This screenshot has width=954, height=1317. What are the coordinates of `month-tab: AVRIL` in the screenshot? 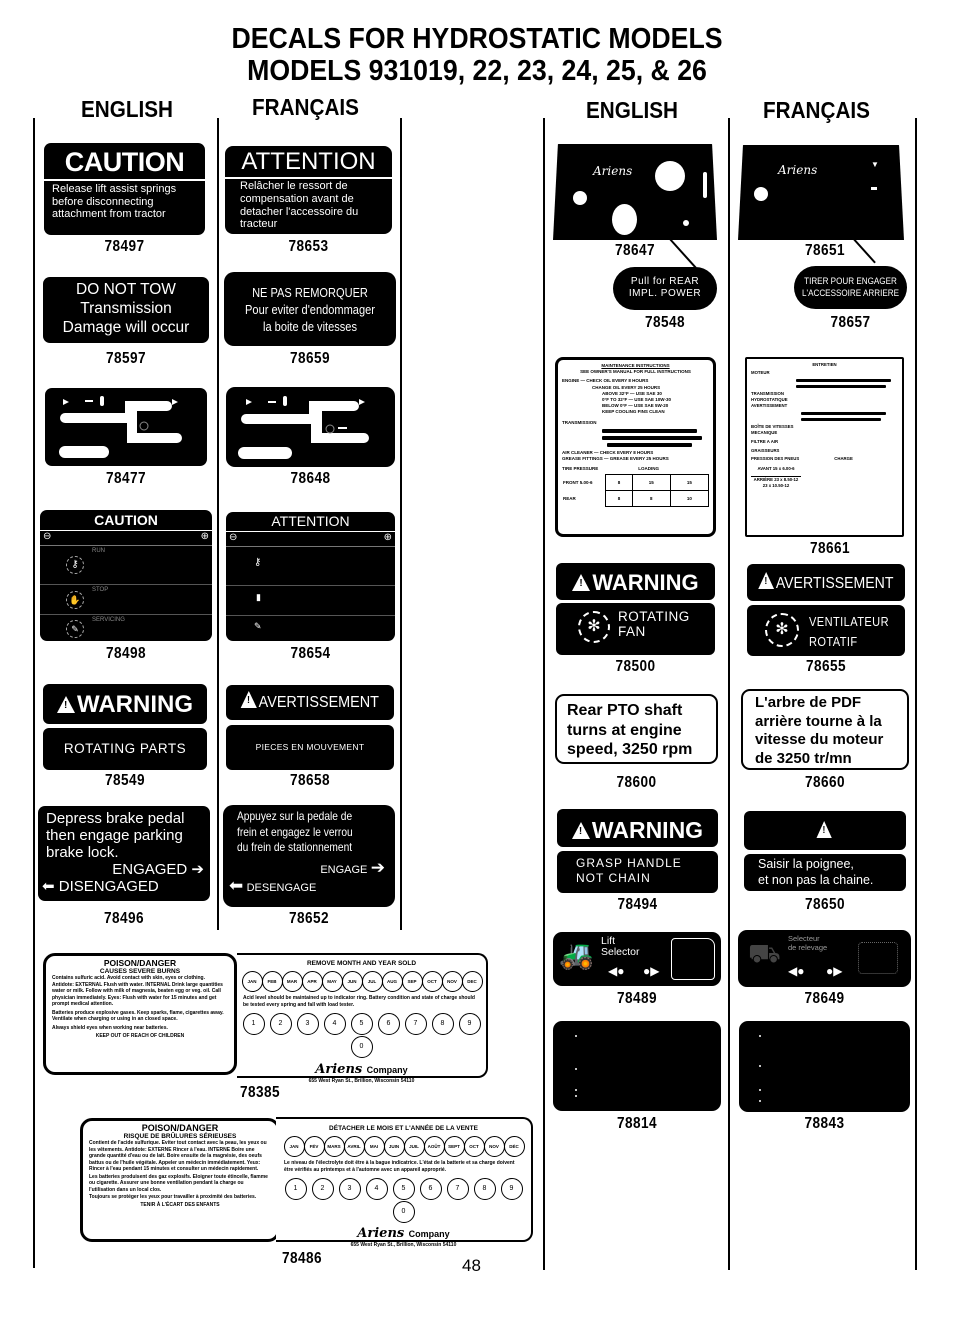 It's located at (354, 1146).